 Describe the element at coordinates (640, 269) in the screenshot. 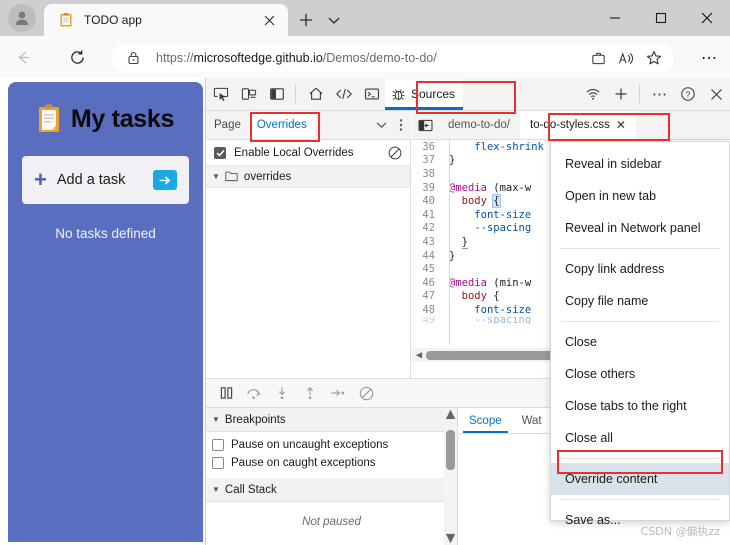

I see `menu-item-copy-link-address: Copy link address` at that location.